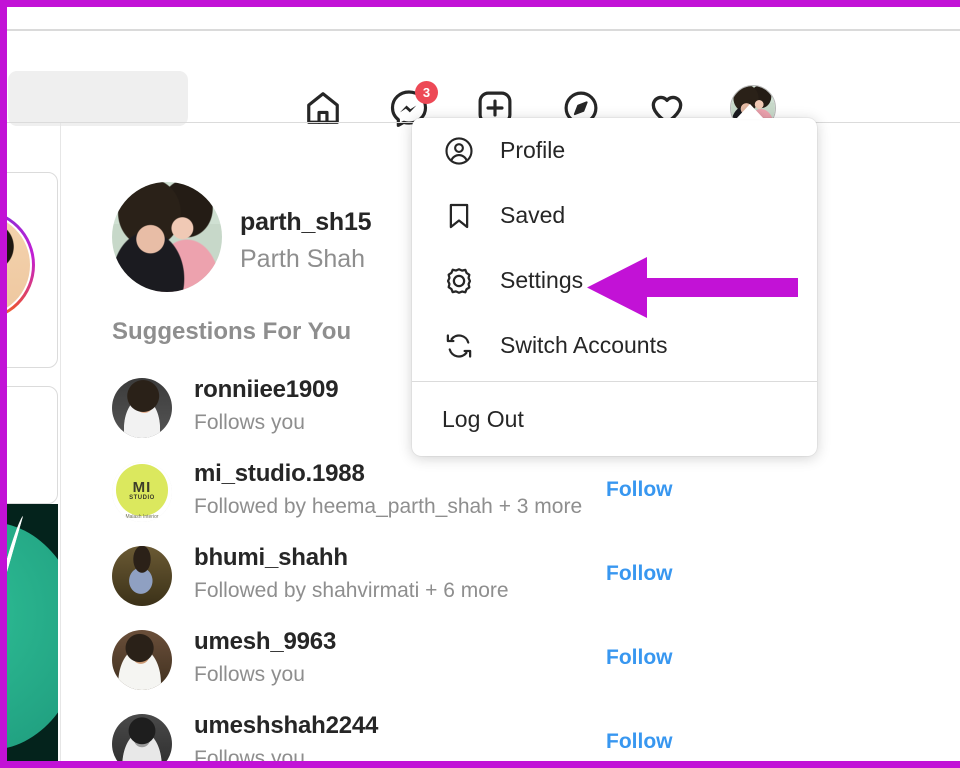  What do you see at coordinates (459, 346) in the screenshot?
I see `switch-accounts-icon` at bounding box center [459, 346].